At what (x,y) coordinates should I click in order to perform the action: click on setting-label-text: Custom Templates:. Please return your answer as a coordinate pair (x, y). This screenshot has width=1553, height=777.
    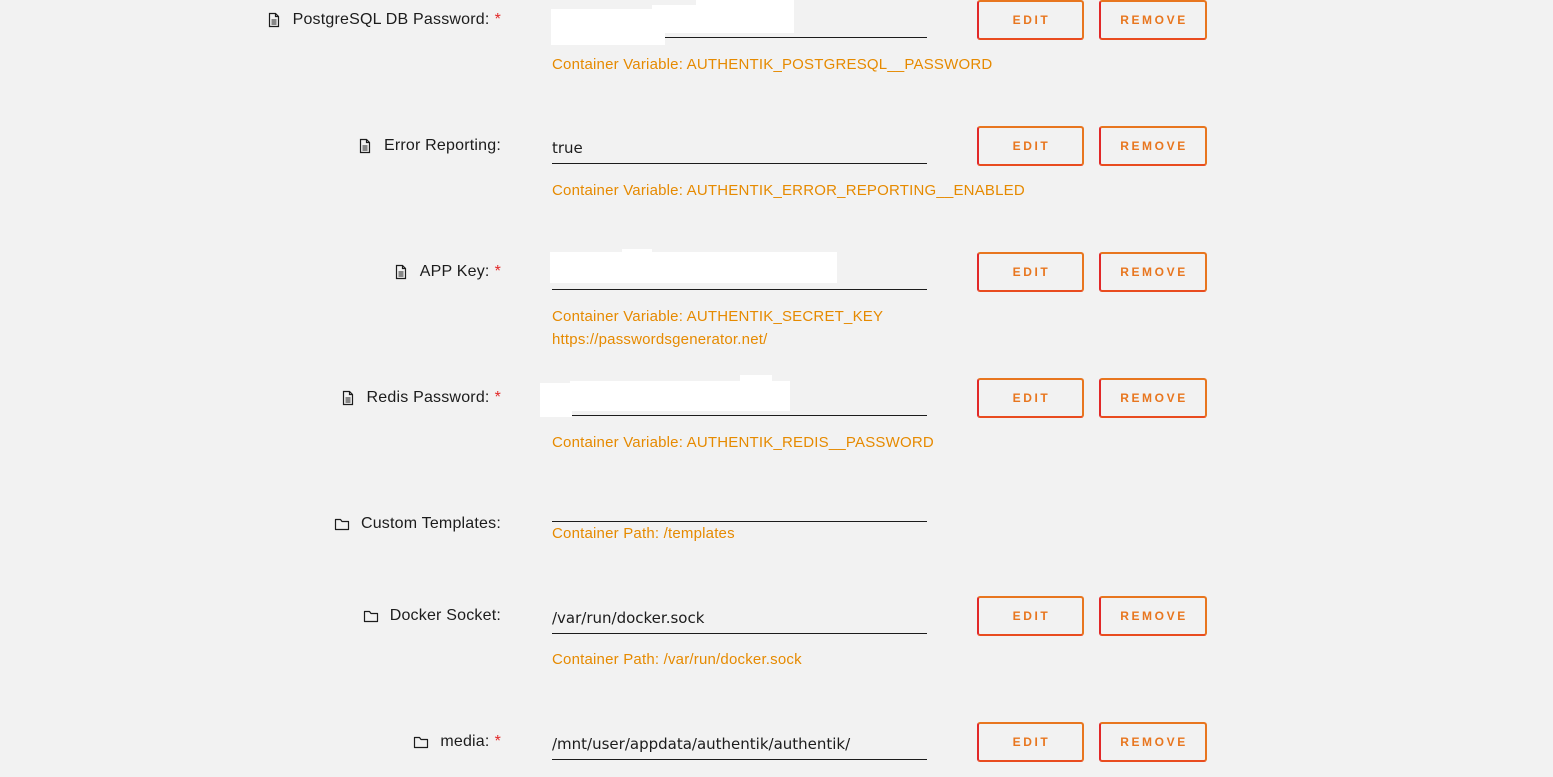
    Looking at the image, I should click on (430, 523).